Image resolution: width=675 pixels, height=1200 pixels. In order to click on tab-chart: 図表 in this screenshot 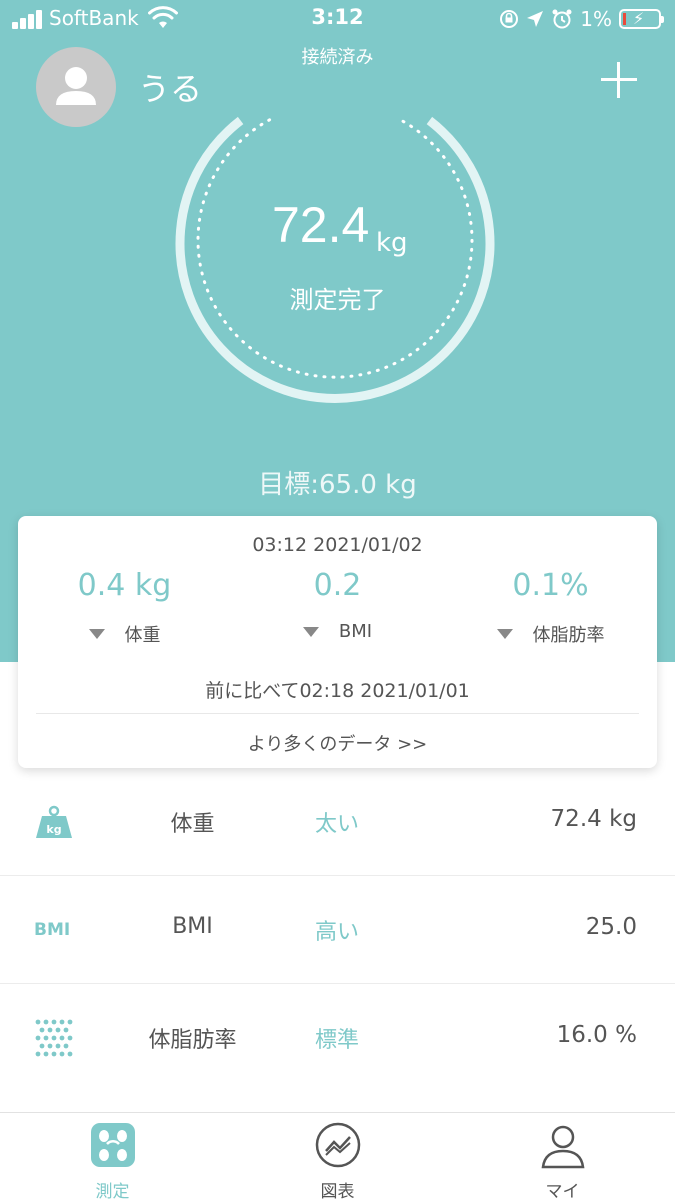, I will do `click(337, 1156)`.